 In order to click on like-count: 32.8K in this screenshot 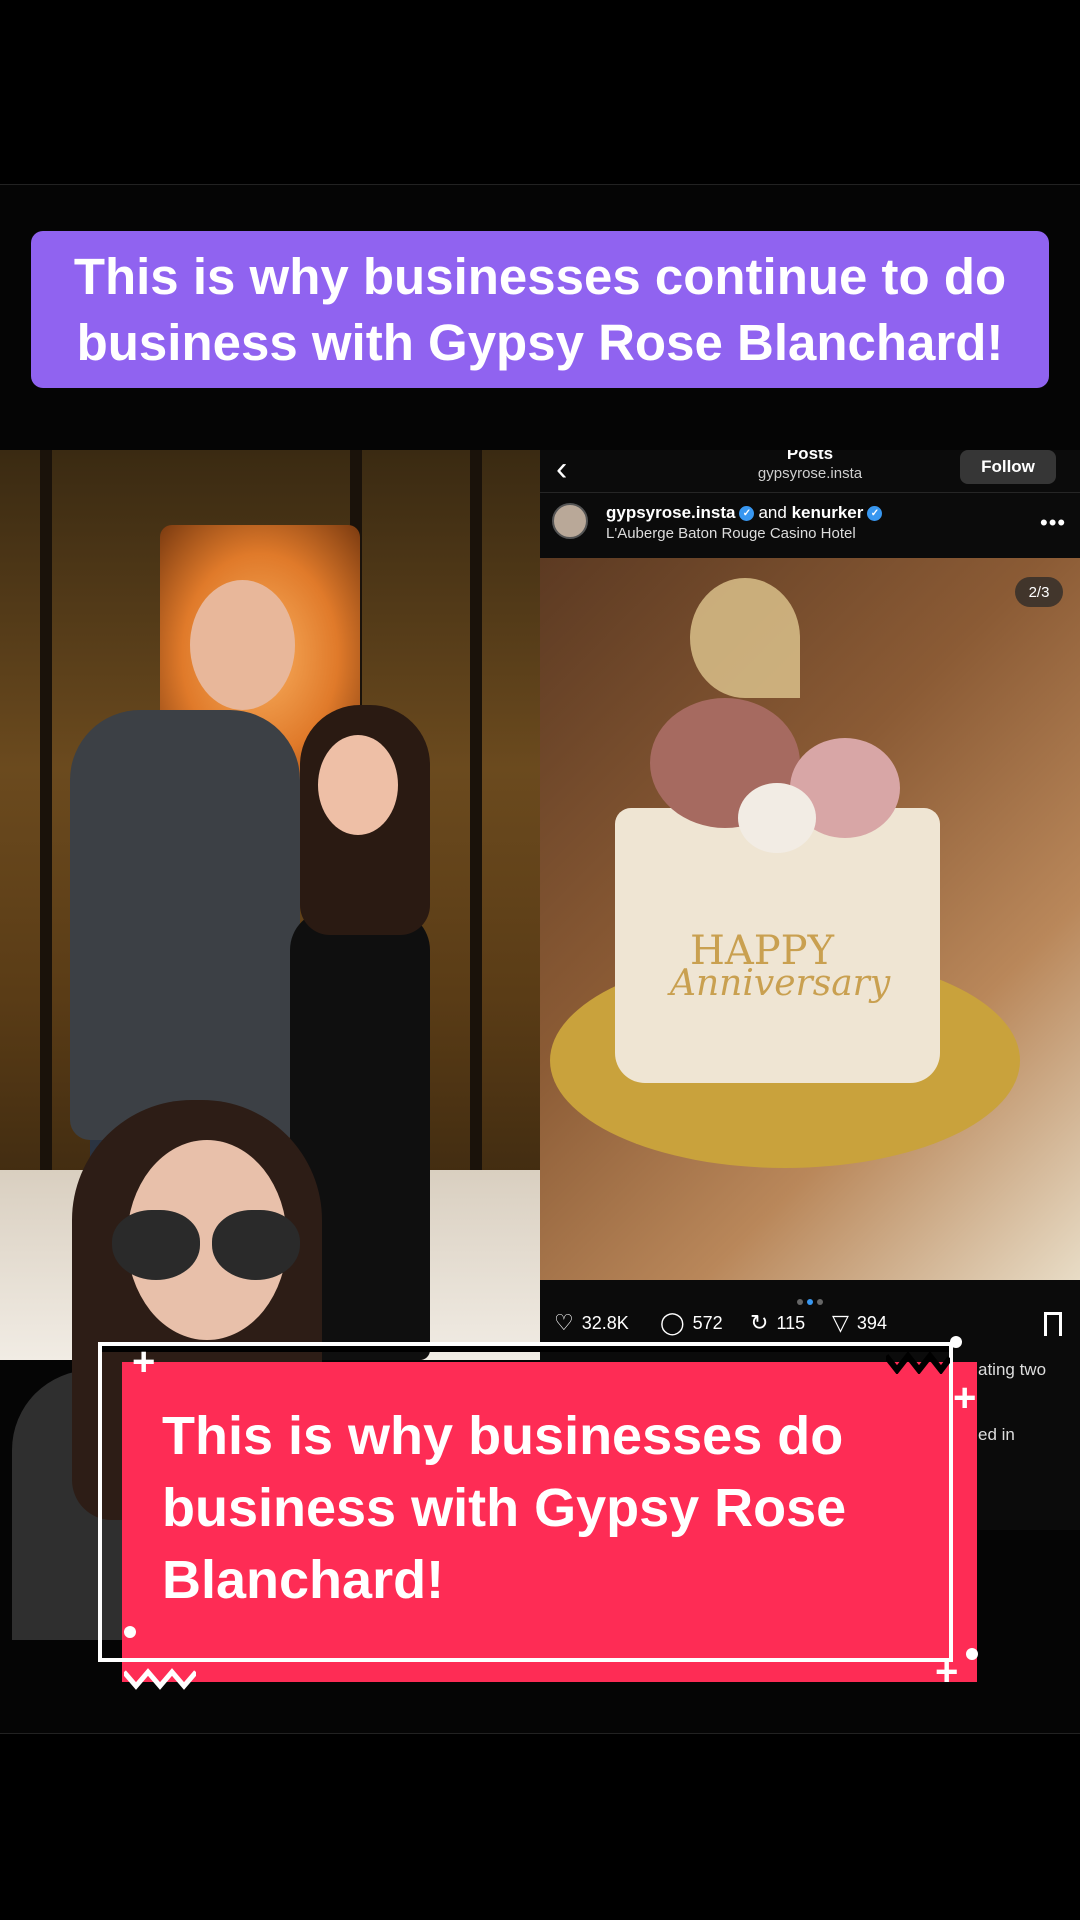, I will do `click(605, 1322)`.